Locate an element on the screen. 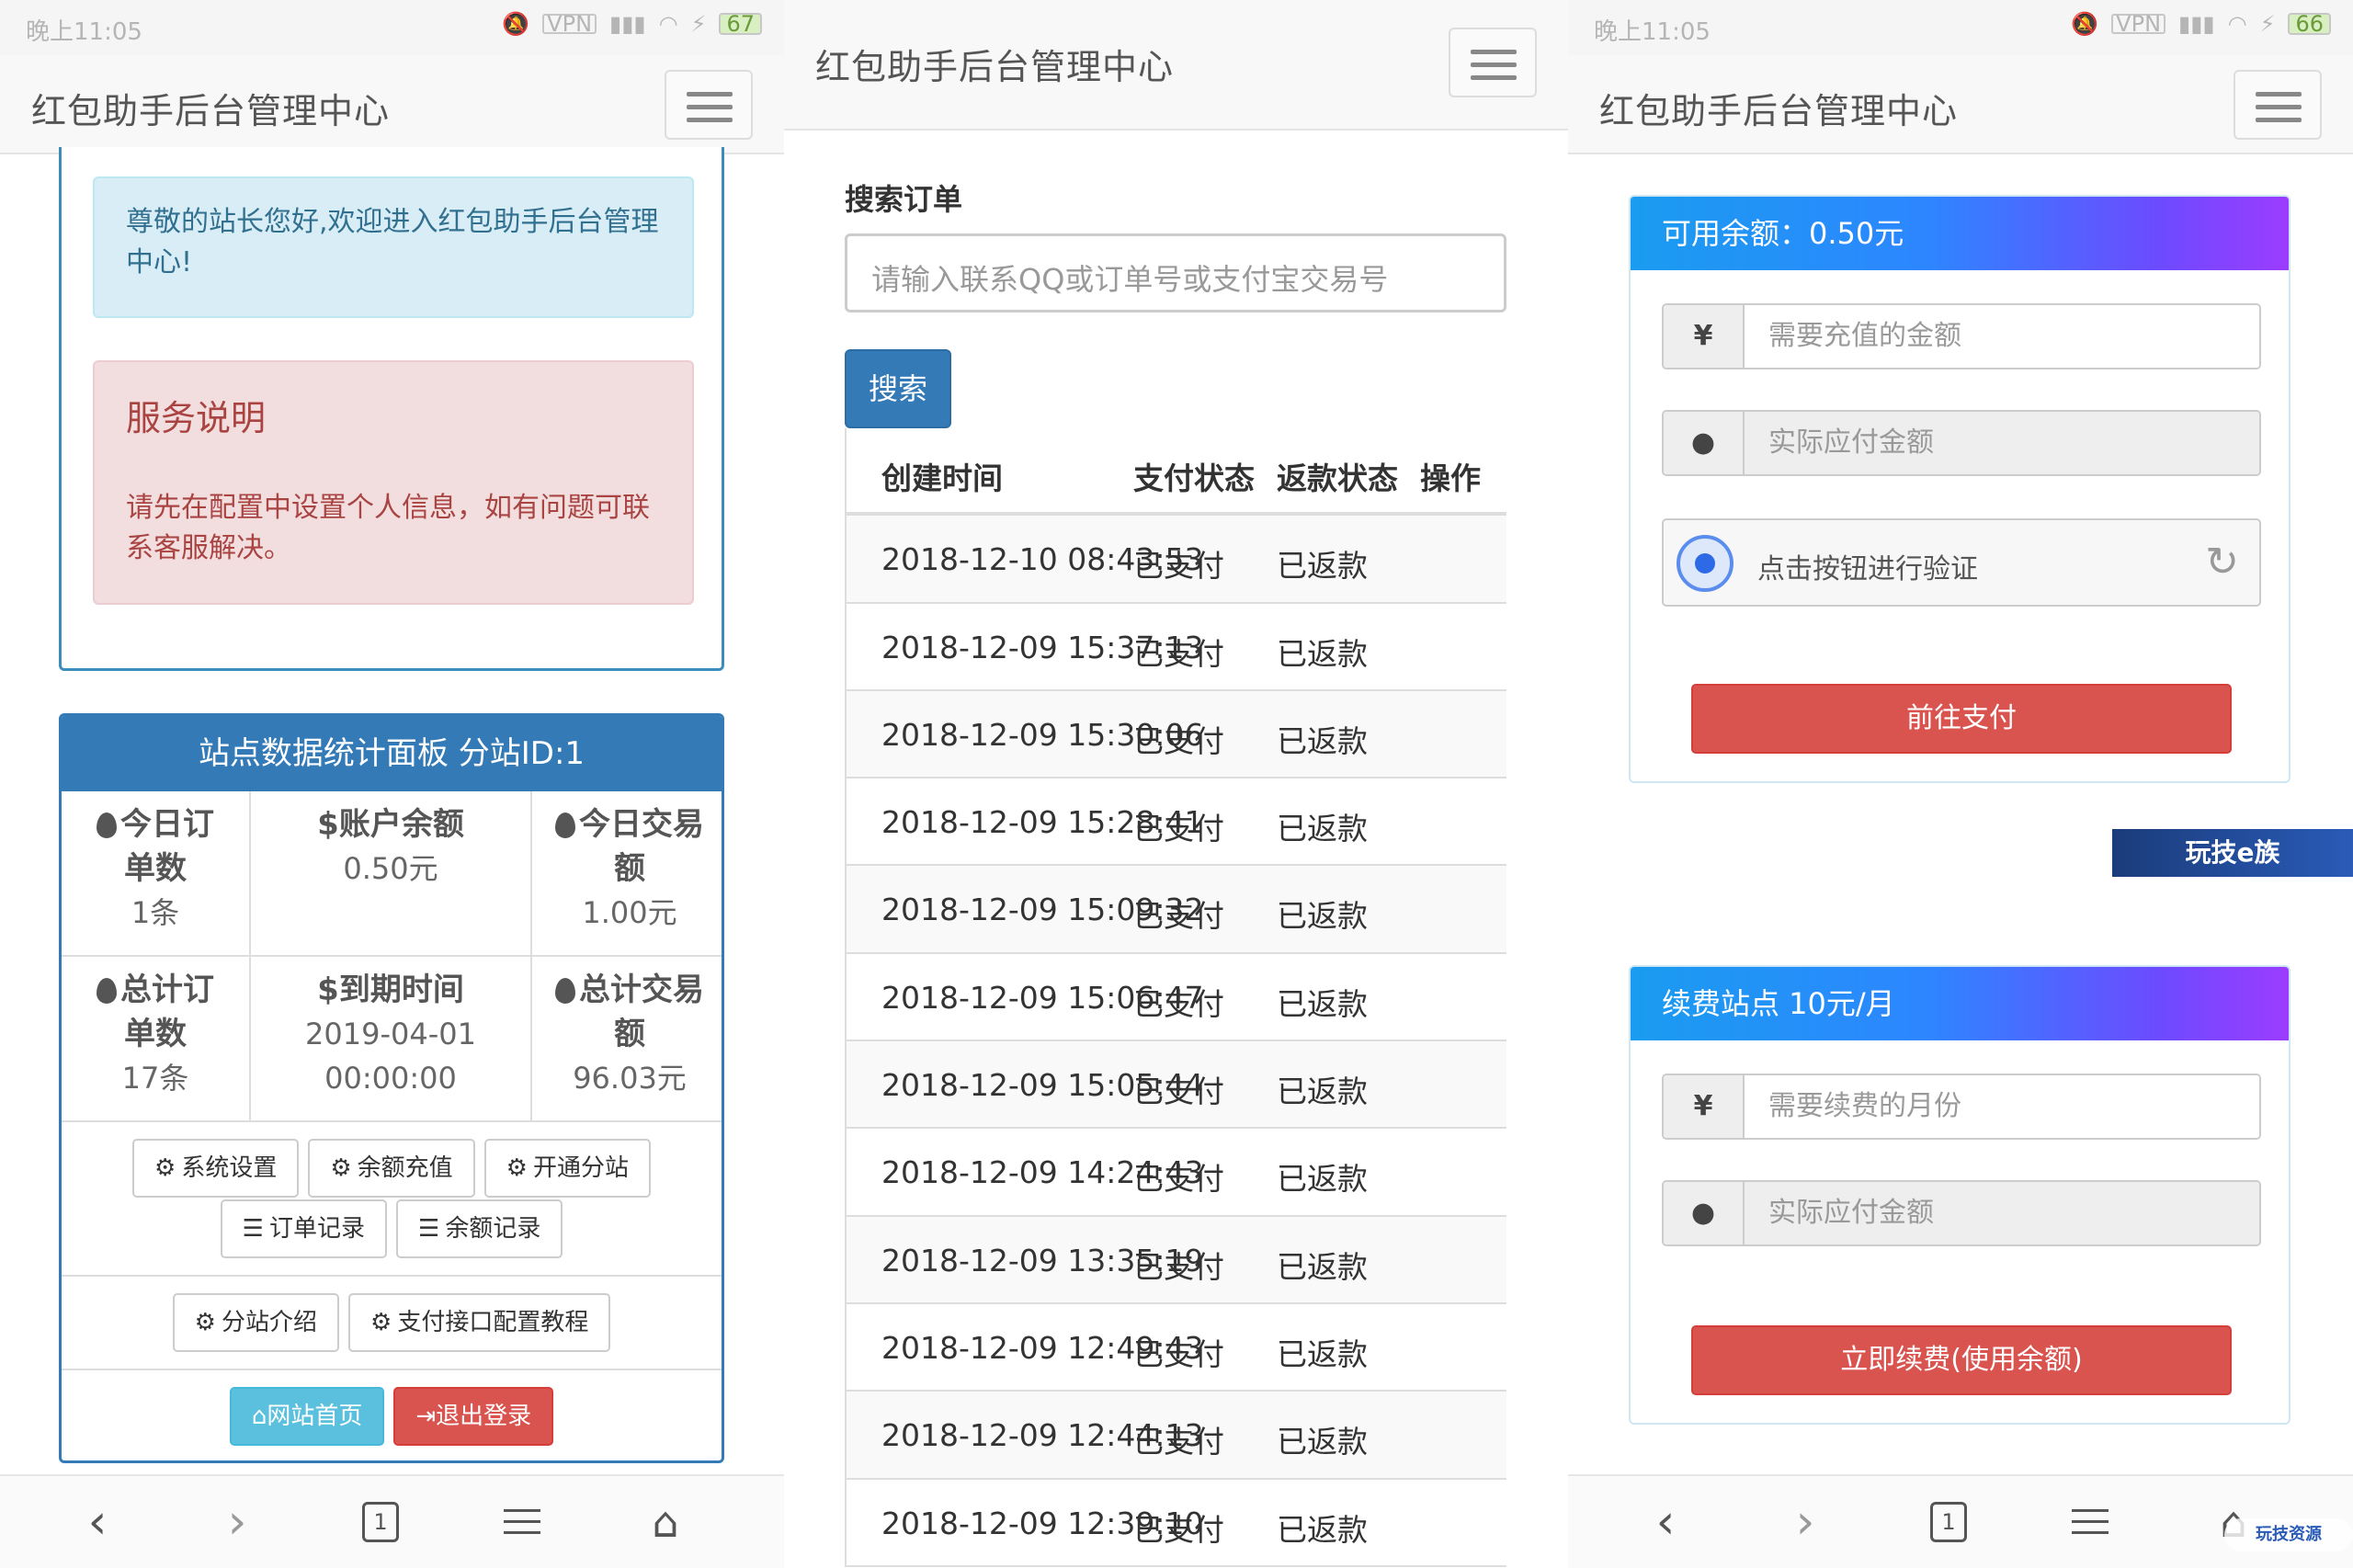  stat-today-orders: 今日订 单数 1条 is located at coordinates (156, 874).